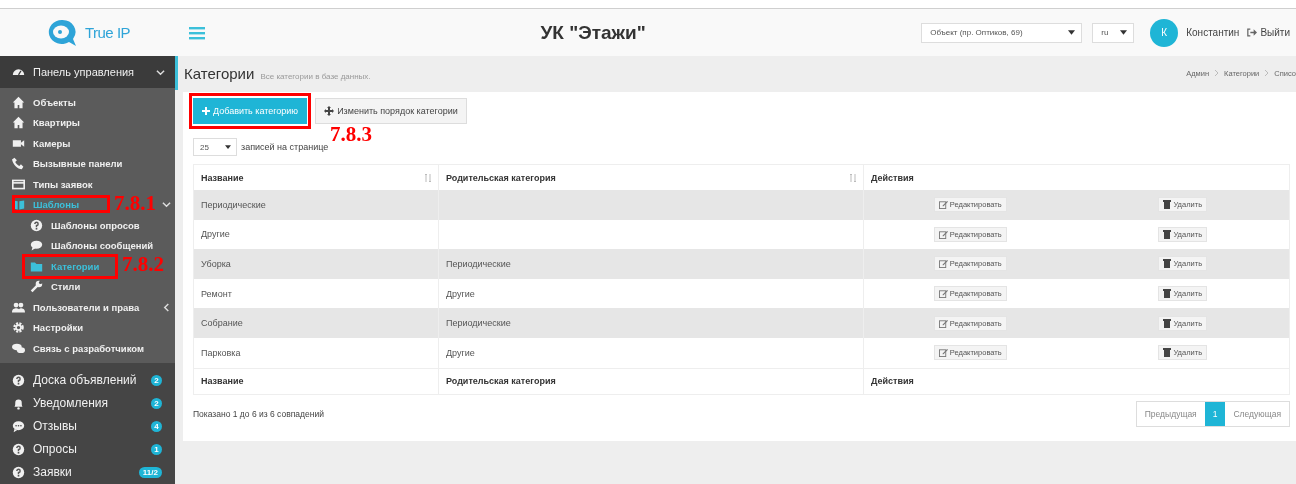  I want to click on column-footer: Родительская категория, so click(651, 381).